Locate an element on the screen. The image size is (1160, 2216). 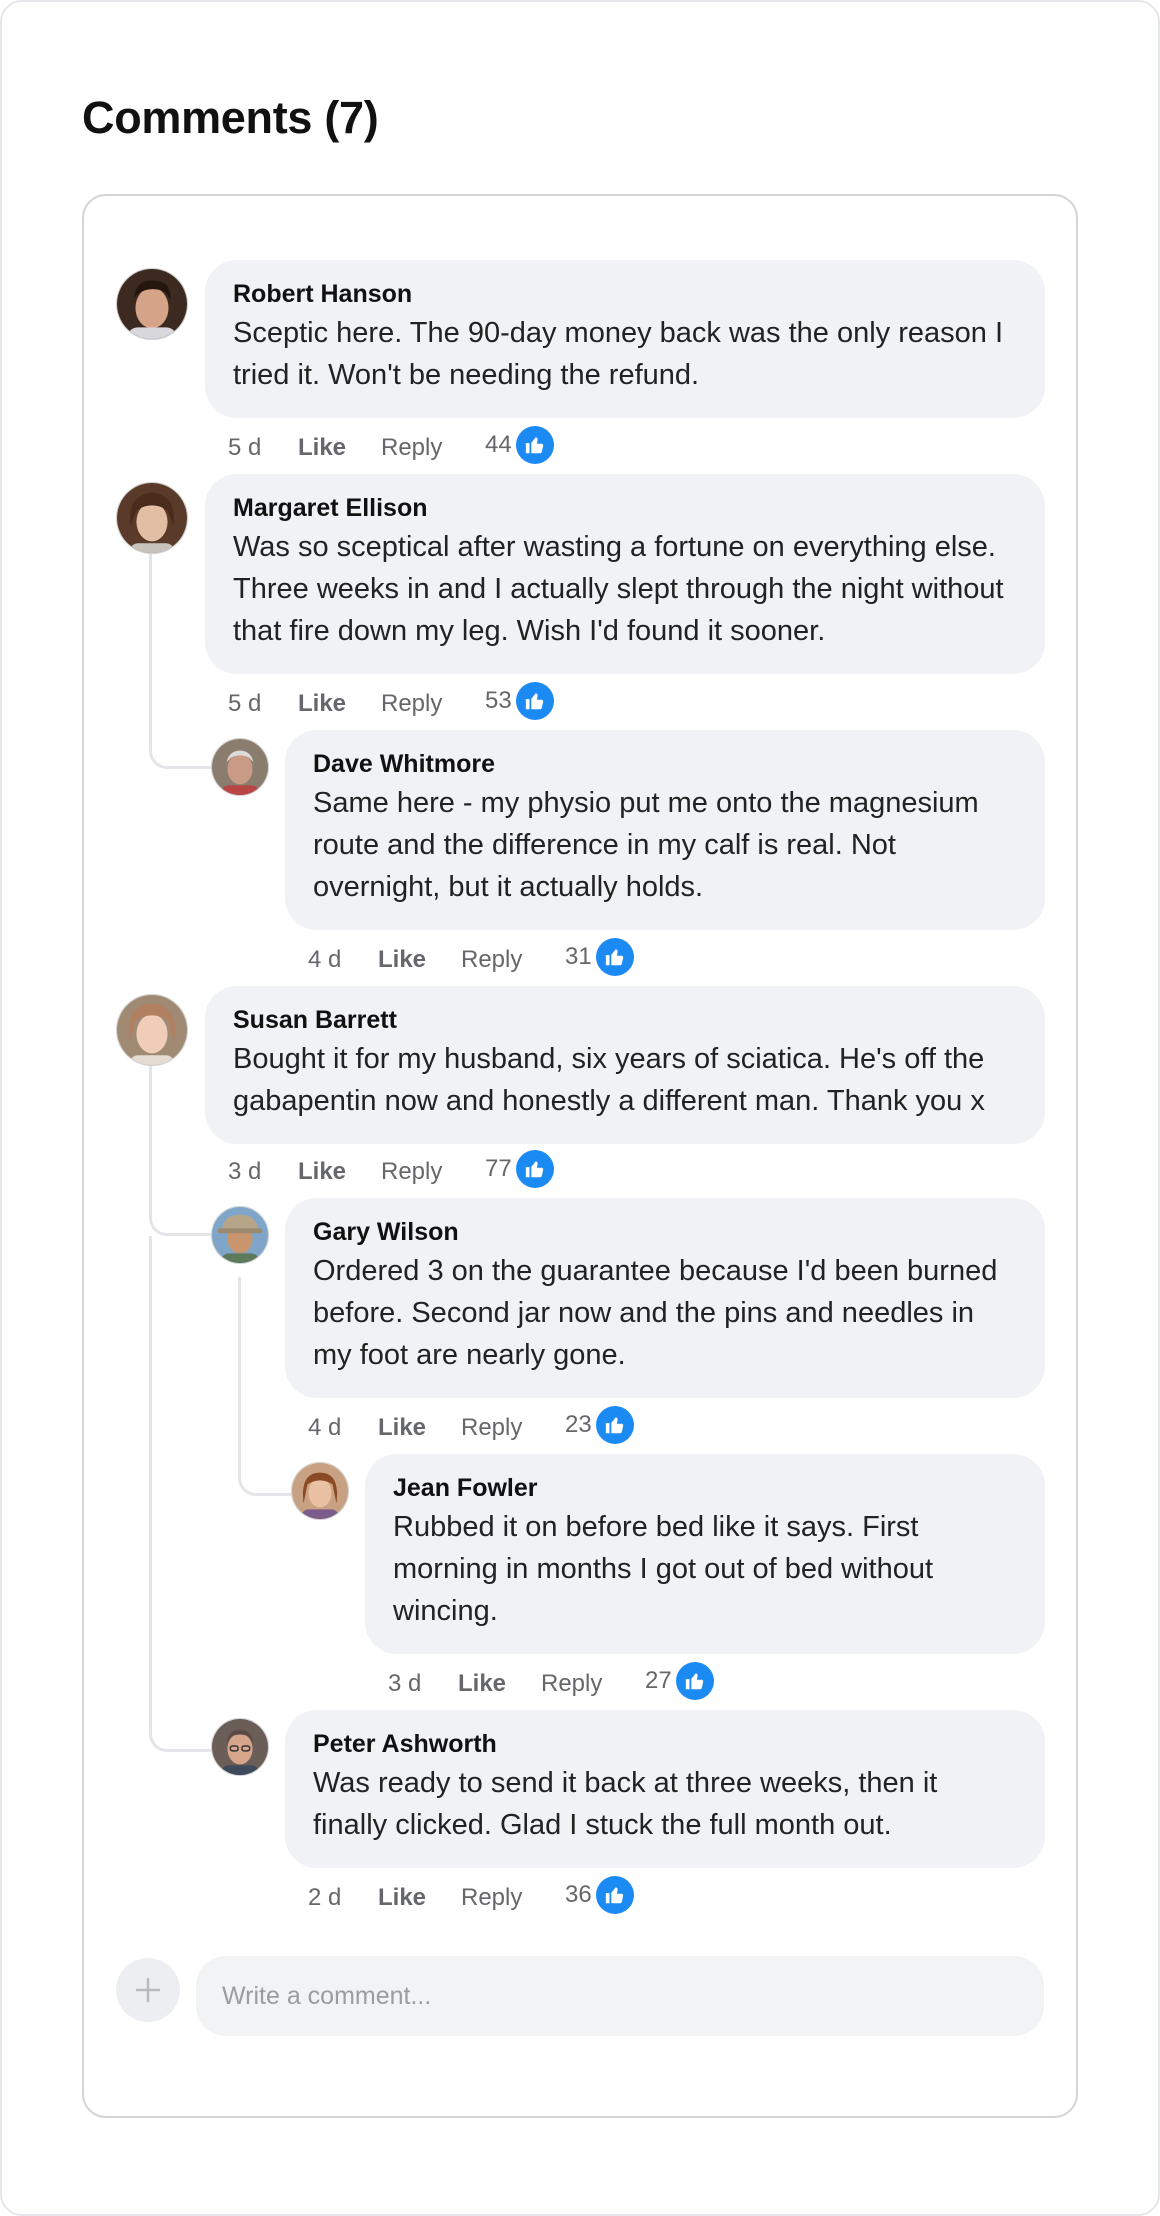
comment-author: Jean Fowler is located at coordinates (705, 1488).